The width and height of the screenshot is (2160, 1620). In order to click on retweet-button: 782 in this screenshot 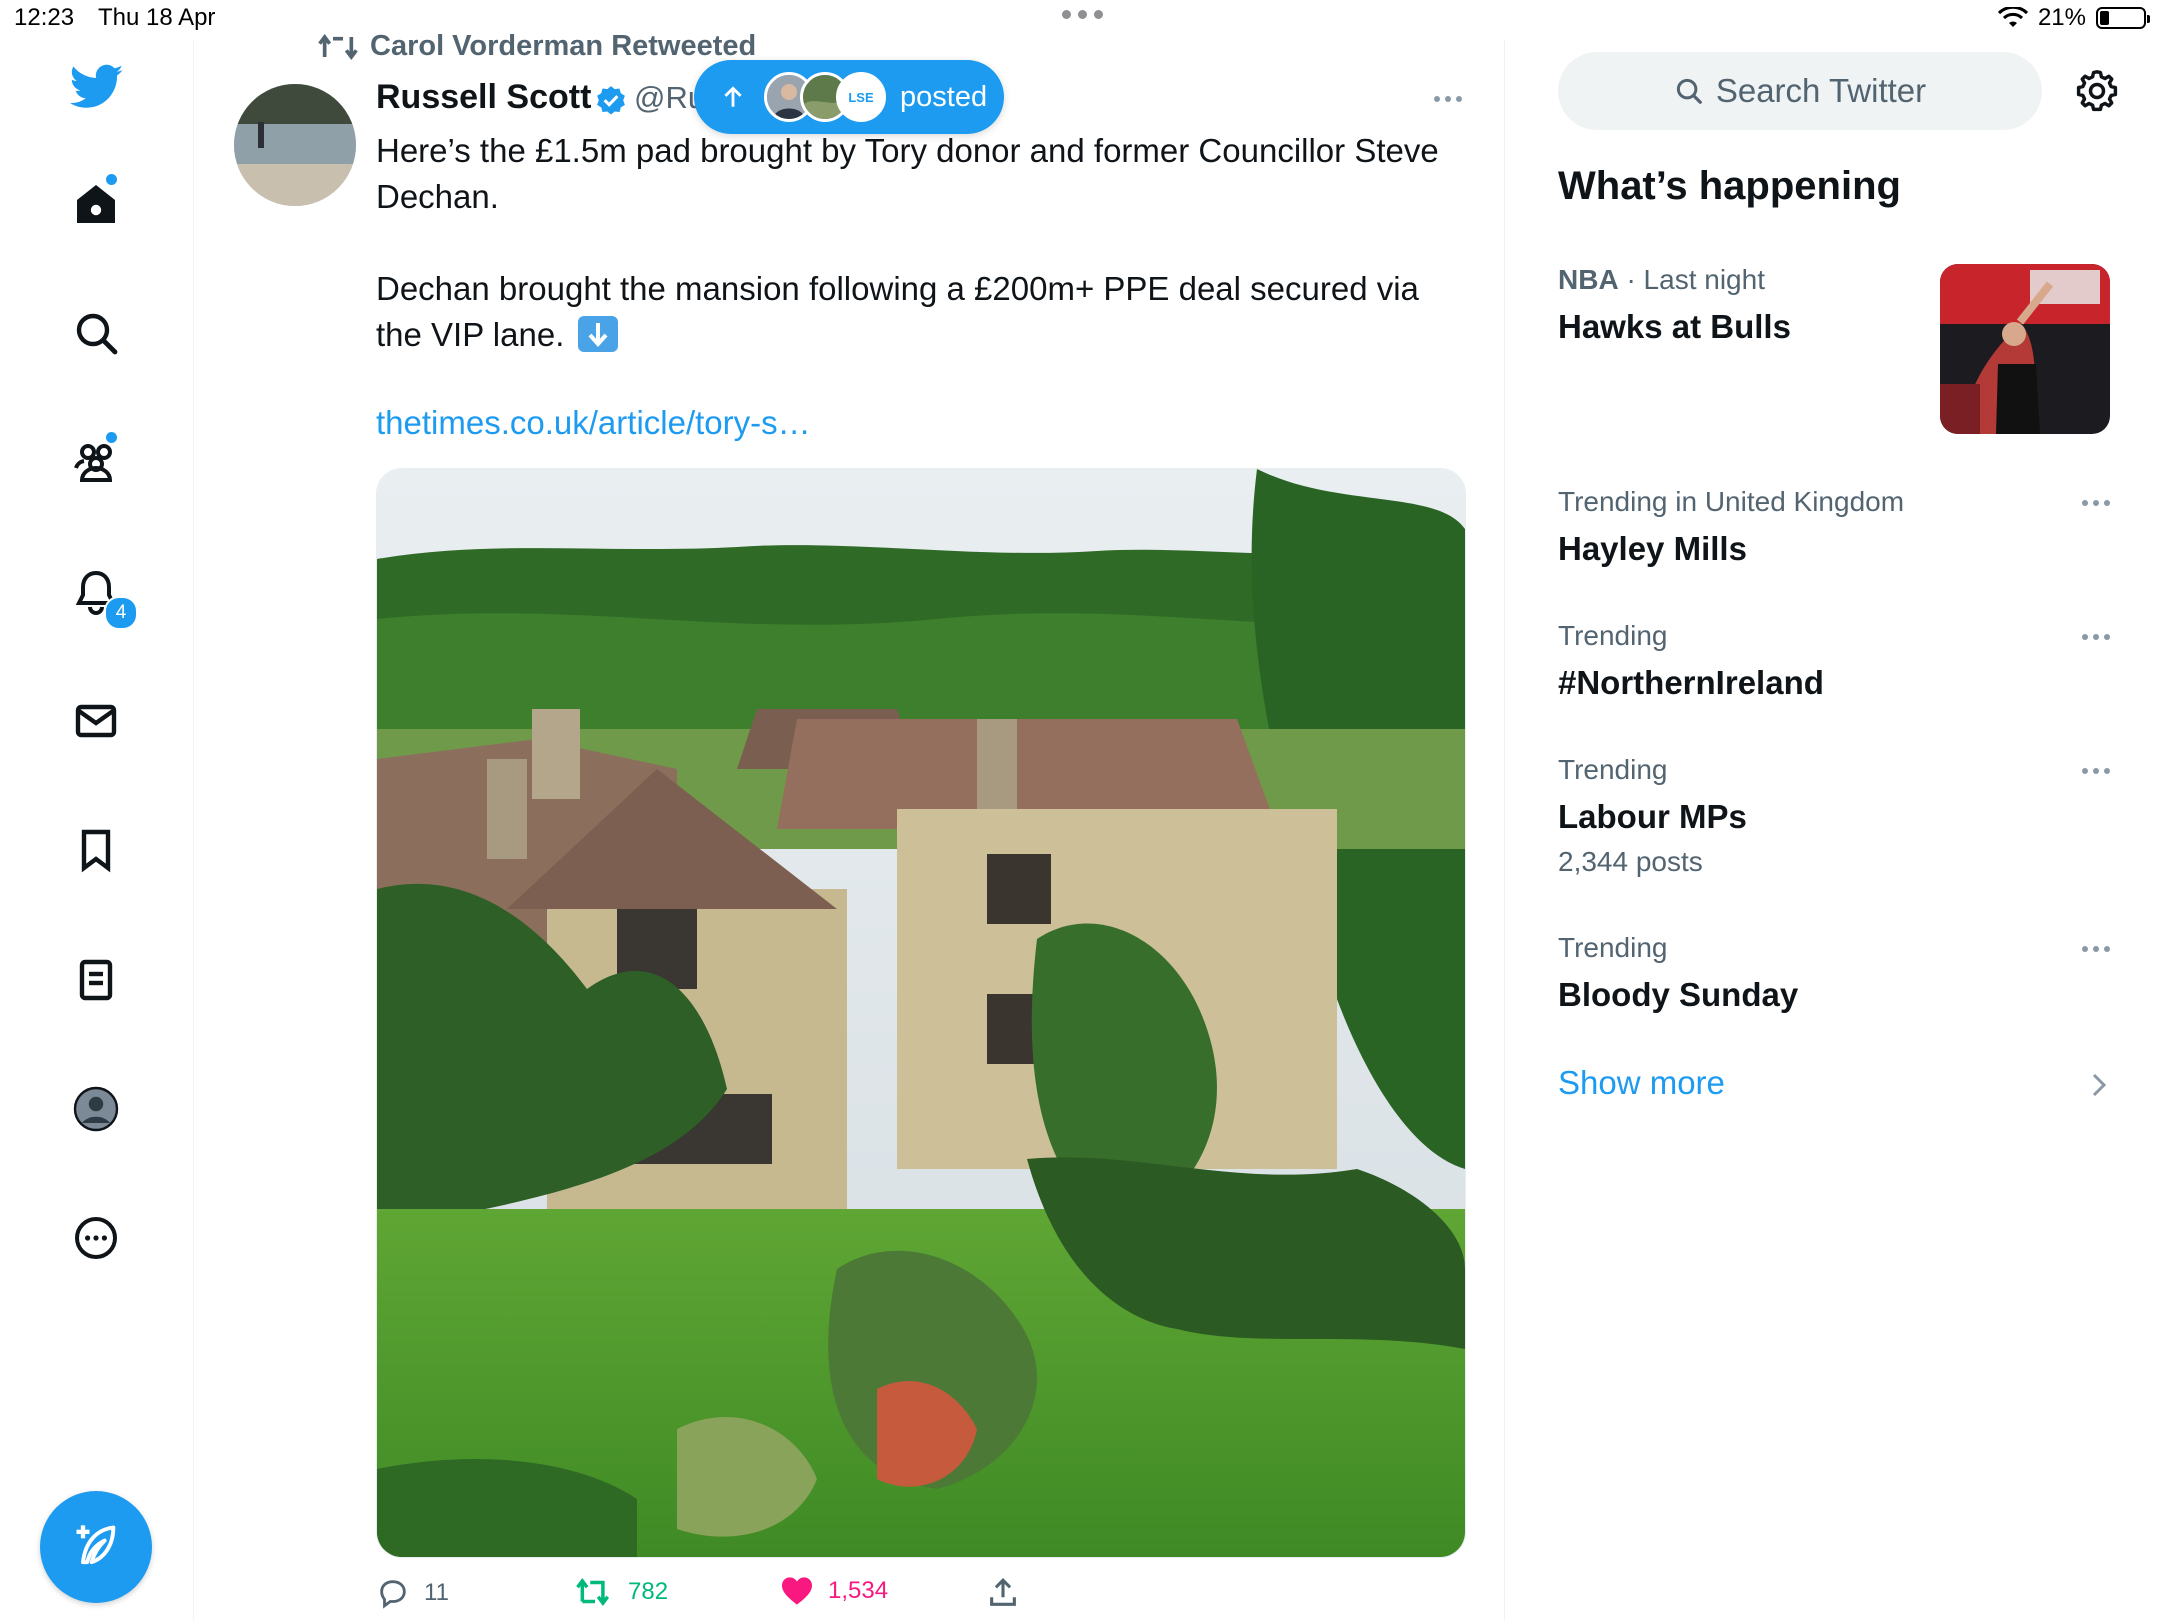, I will do `click(622, 1592)`.